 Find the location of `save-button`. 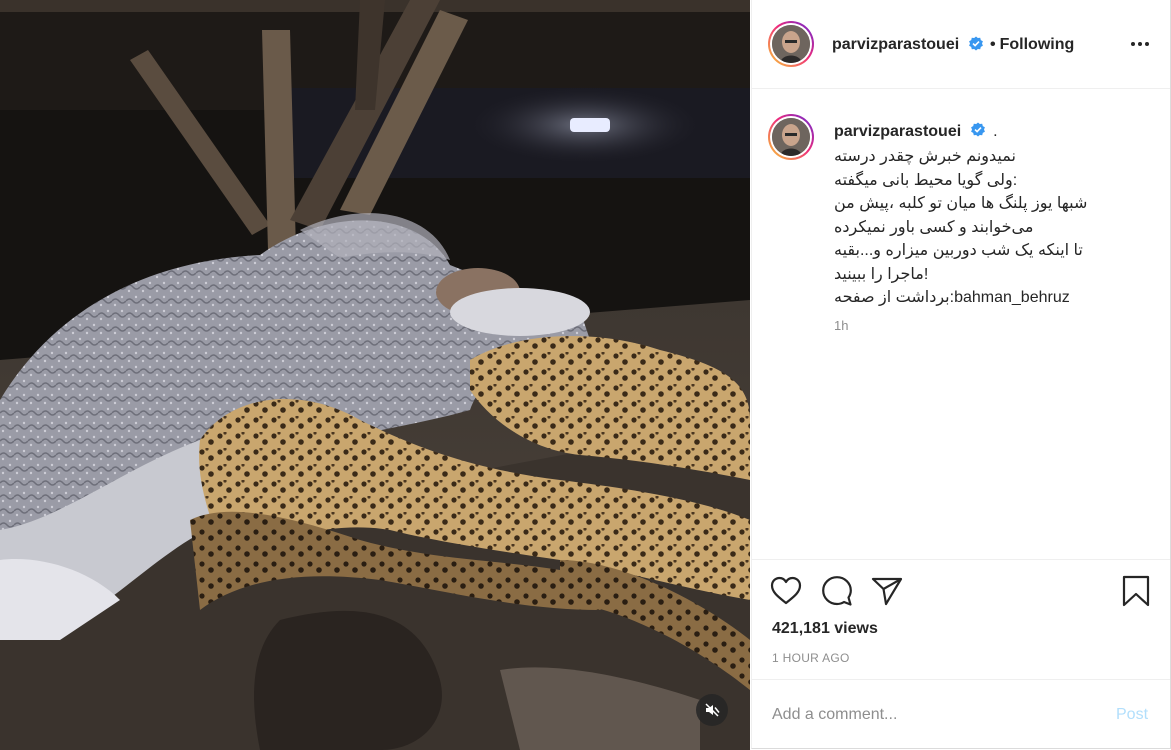

save-button is located at coordinates (1136, 593).